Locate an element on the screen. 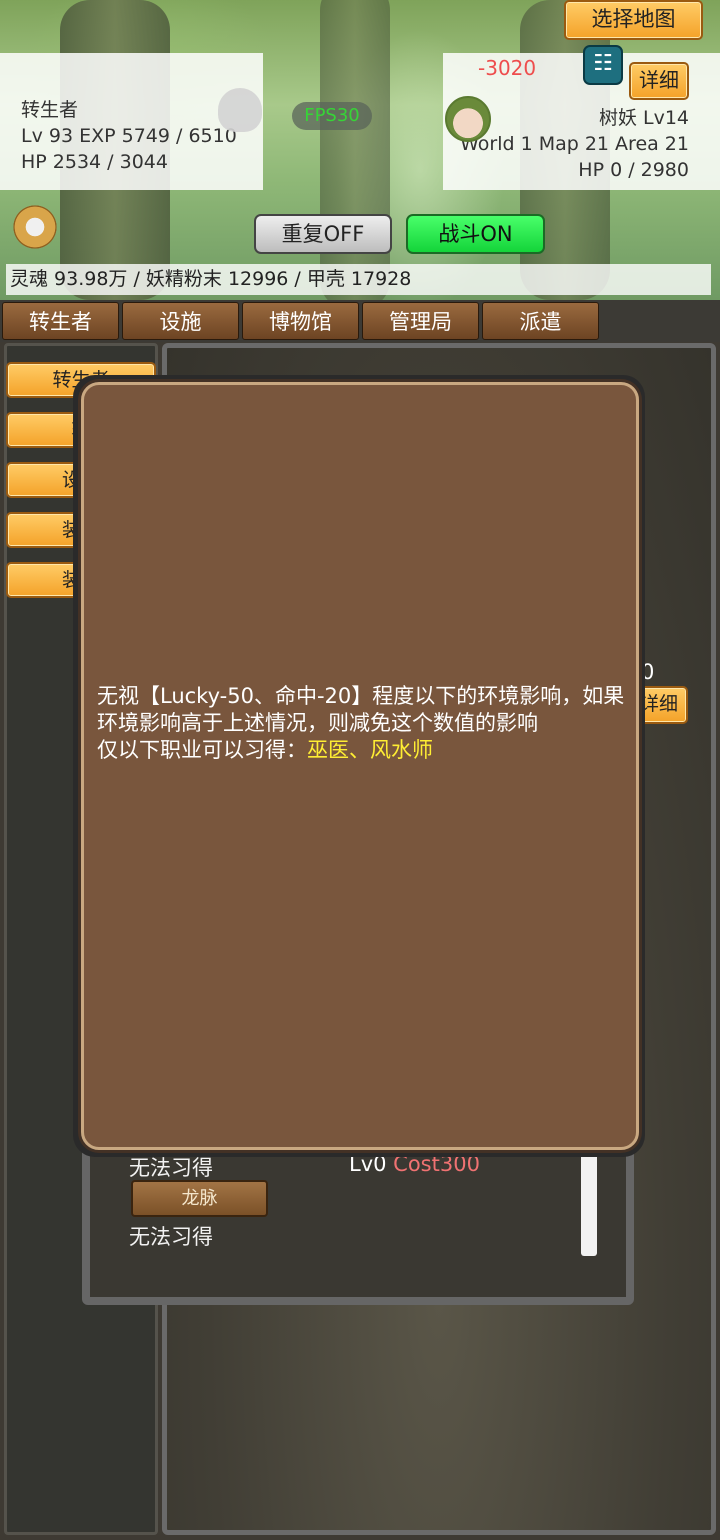  tab-dispatch: 派遣 is located at coordinates (540, 321).